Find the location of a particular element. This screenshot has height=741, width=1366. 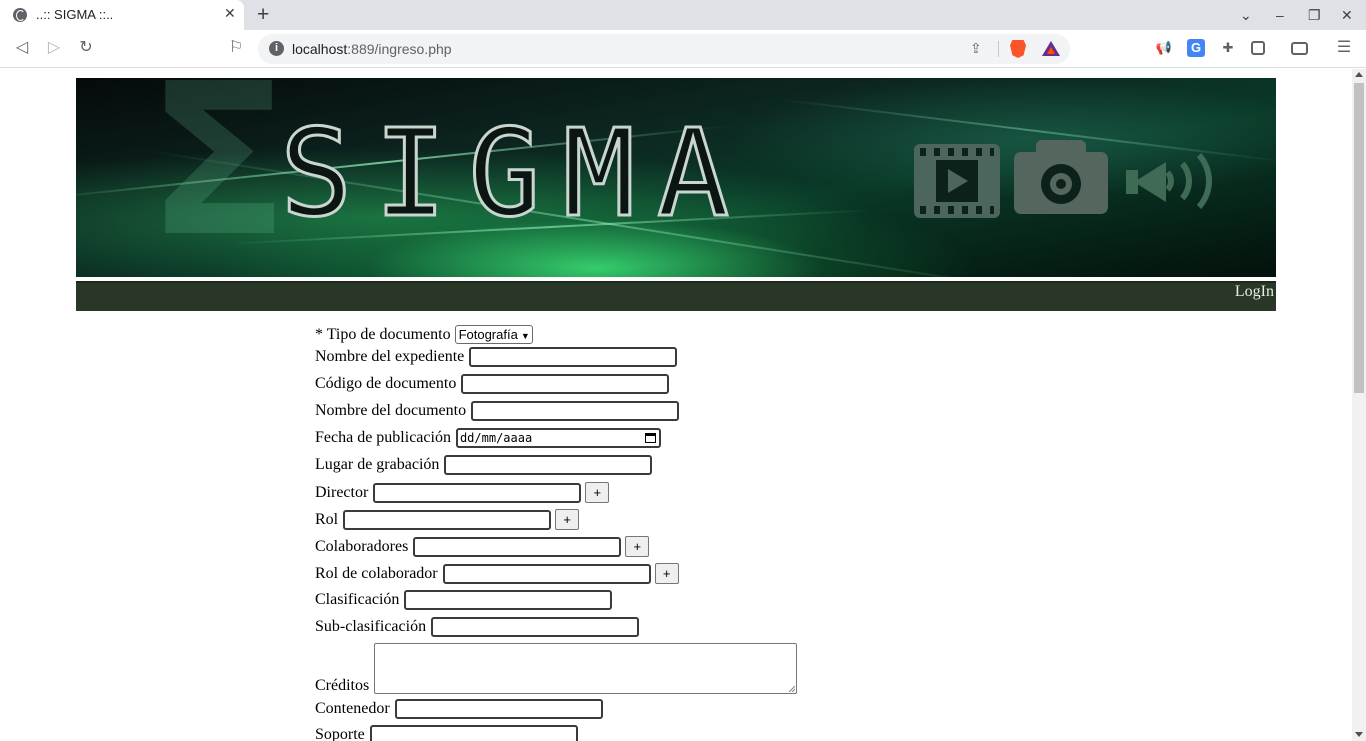

url-text: localhost:889/ingreso.php is located at coordinates (372, 49).